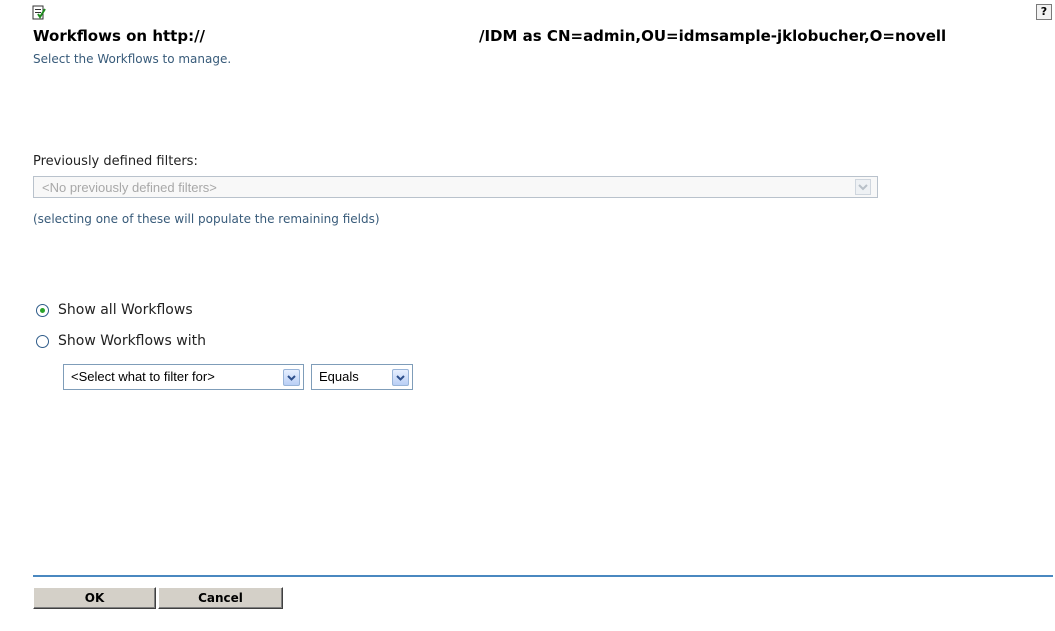  Describe the element at coordinates (42, 310) in the screenshot. I see `show-all-radio` at that location.